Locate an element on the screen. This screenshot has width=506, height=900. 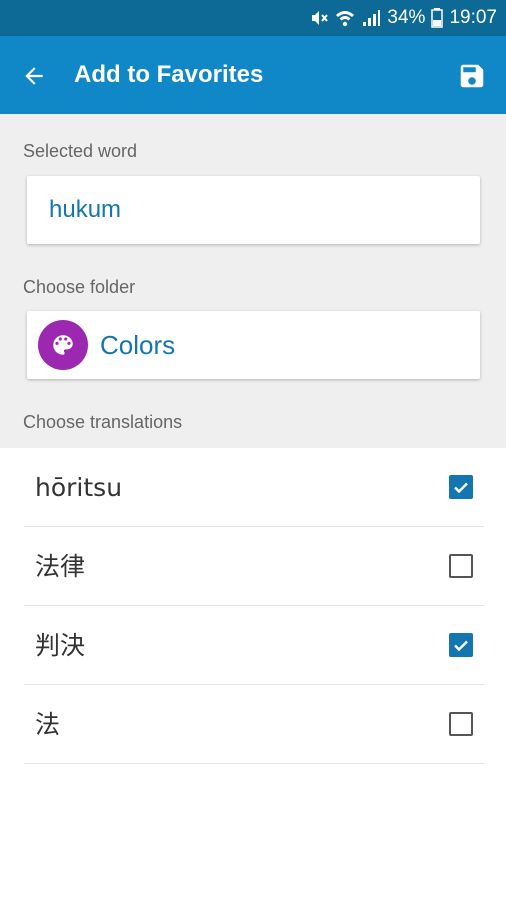
app-bar: Add to Favorites is located at coordinates (253, 75).